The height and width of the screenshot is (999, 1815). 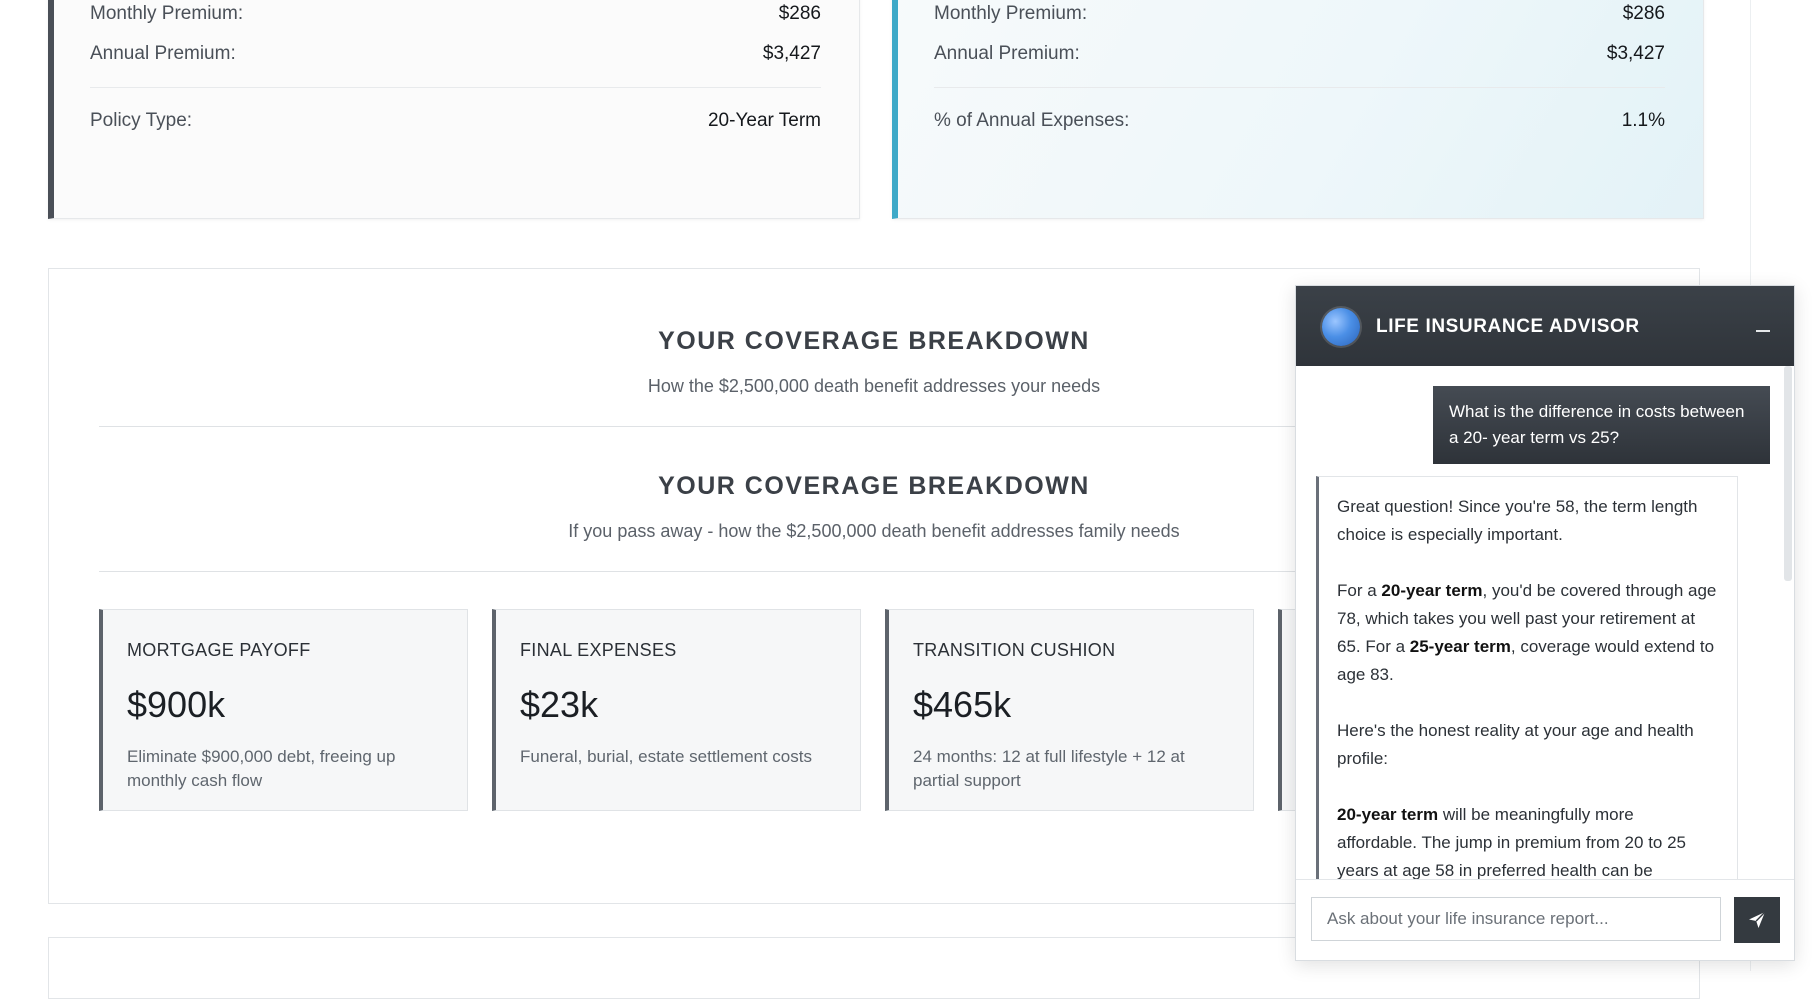 What do you see at coordinates (1460, 646) in the screenshot?
I see `bold-term: 25-year term` at bounding box center [1460, 646].